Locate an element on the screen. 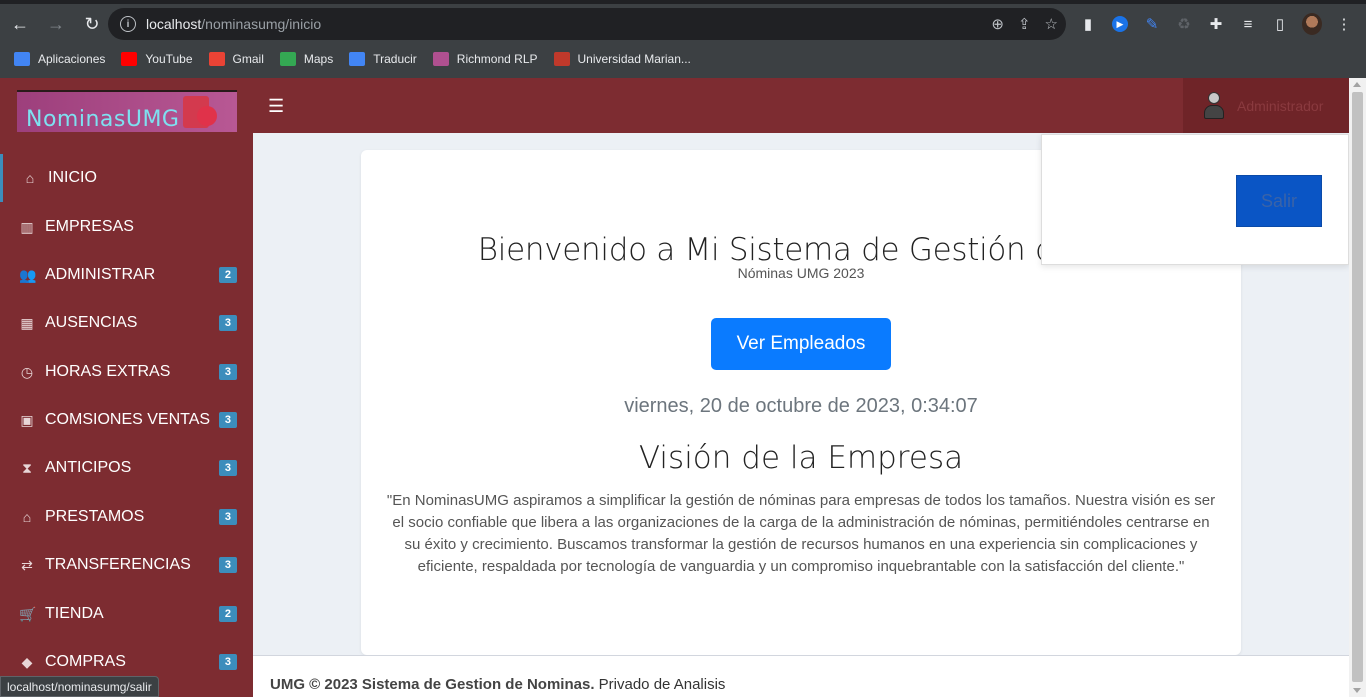 The width and height of the screenshot is (1366, 697). sidebar-item-label: ADMINISTRAR is located at coordinates (100, 274).